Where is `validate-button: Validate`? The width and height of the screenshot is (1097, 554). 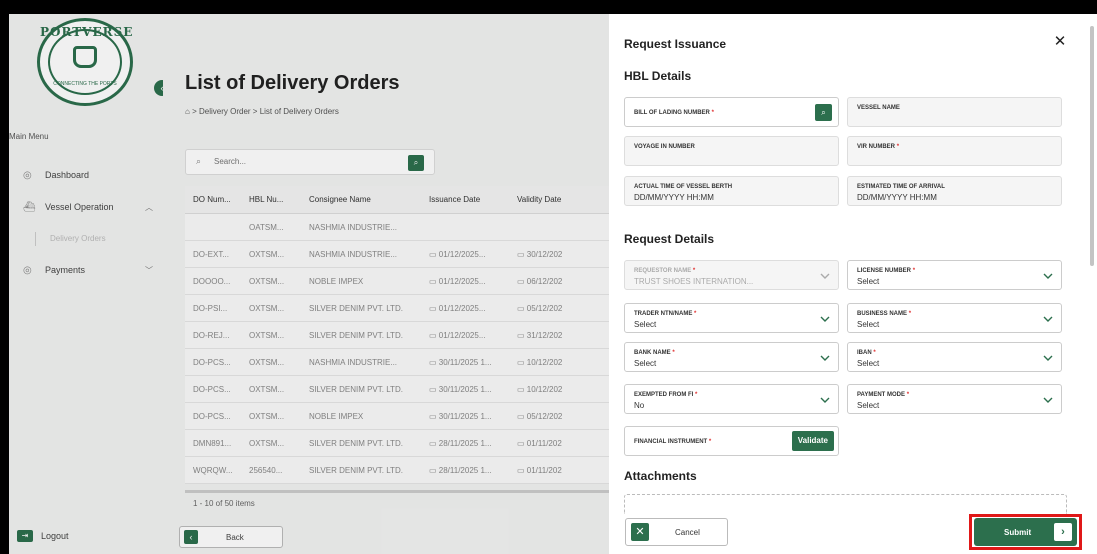 validate-button: Validate is located at coordinates (812, 441).